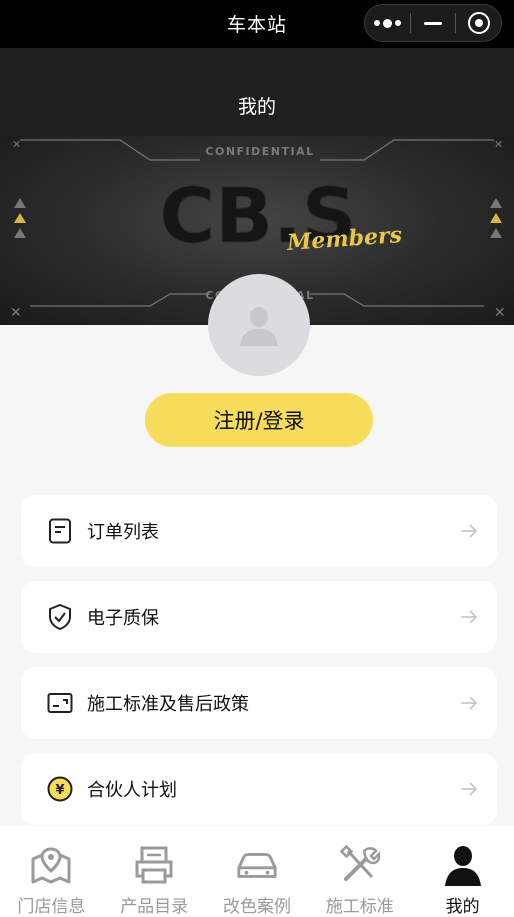 The width and height of the screenshot is (514, 917). I want to click on minimize-icon, so click(433, 23).